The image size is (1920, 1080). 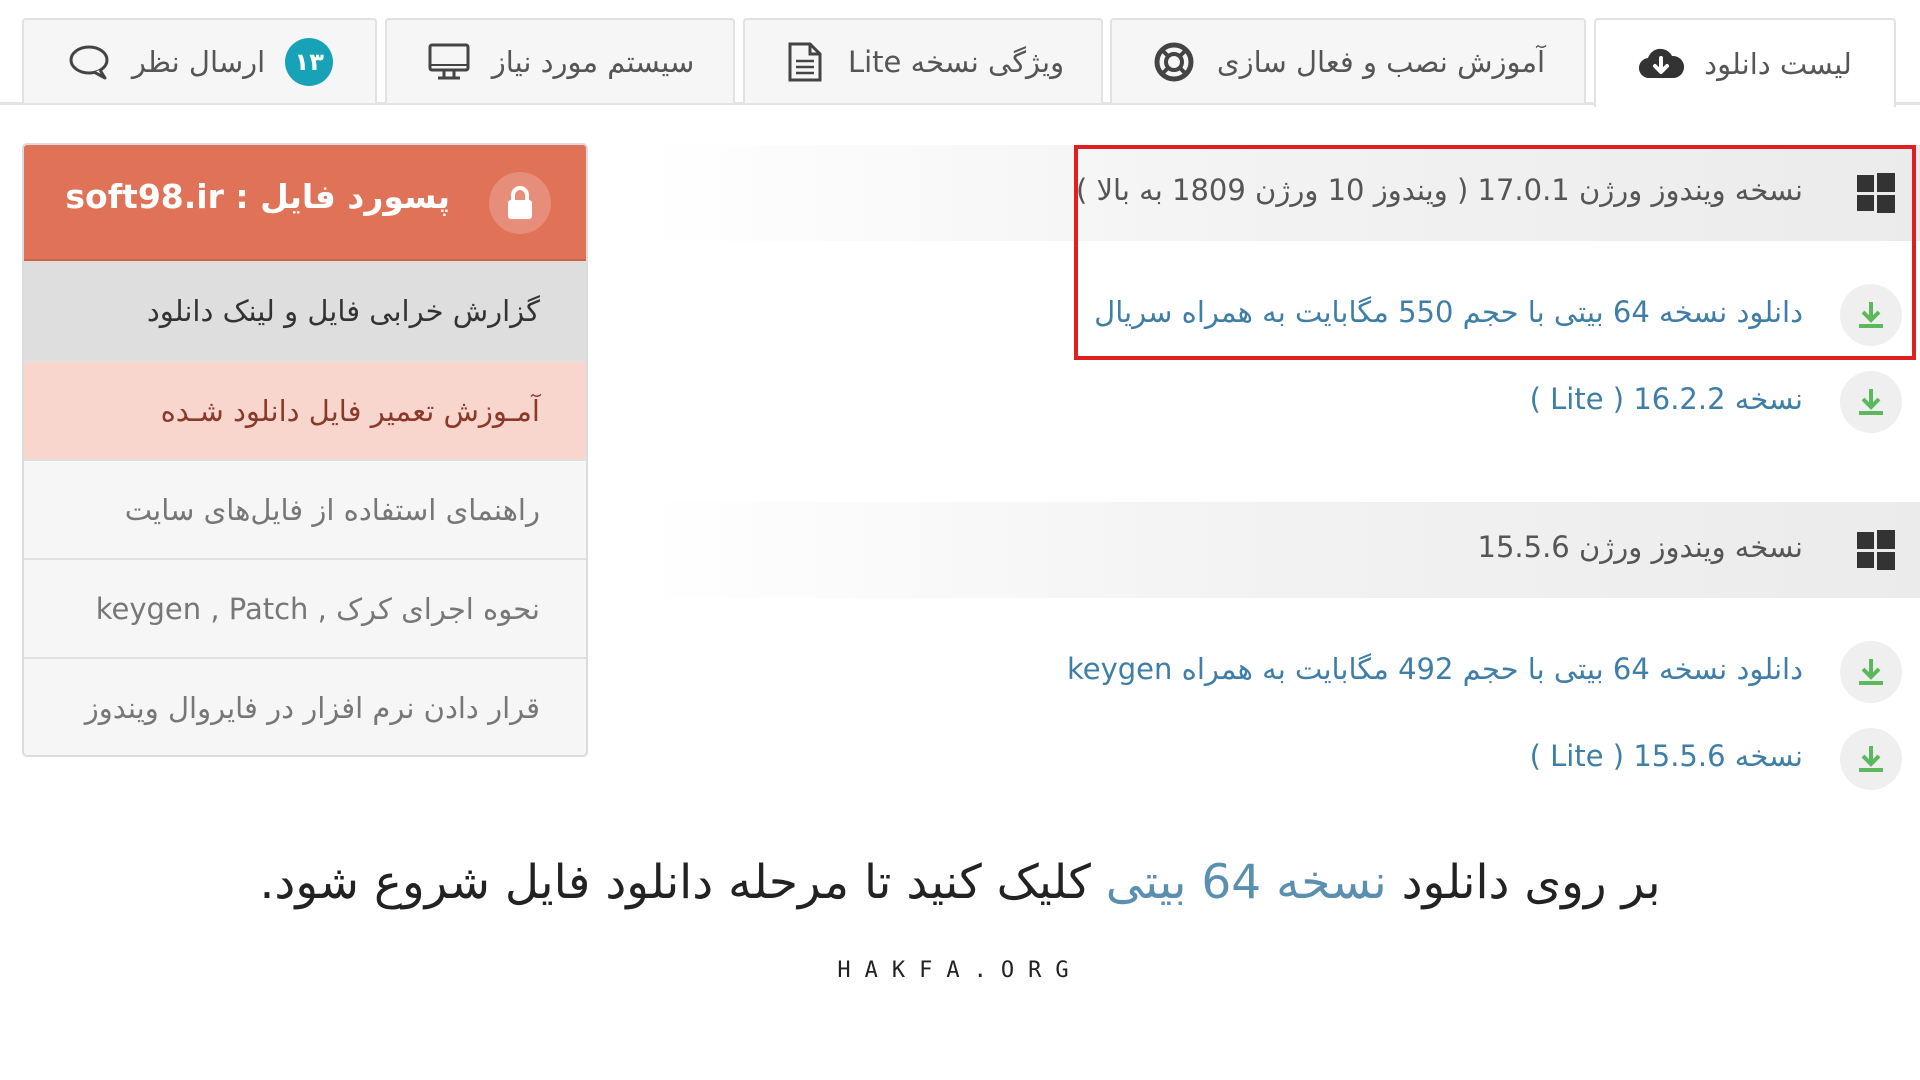 What do you see at coordinates (309, 61) in the screenshot?
I see `comment-count-badge: ۱۳` at bounding box center [309, 61].